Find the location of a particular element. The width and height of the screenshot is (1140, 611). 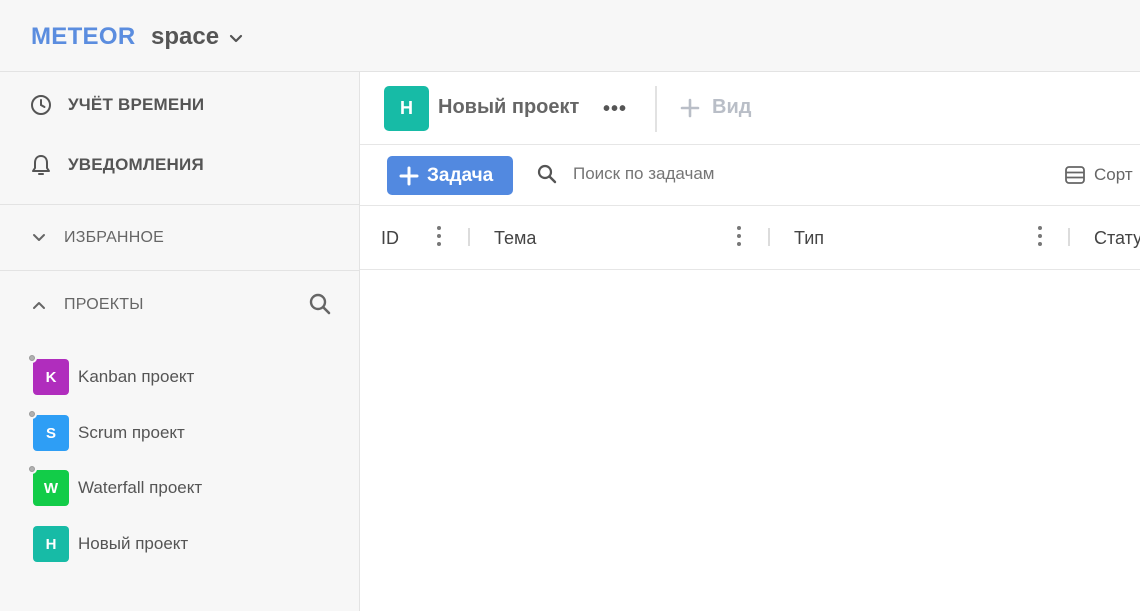

project-title: Новый проект is located at coordinates (508, 107).